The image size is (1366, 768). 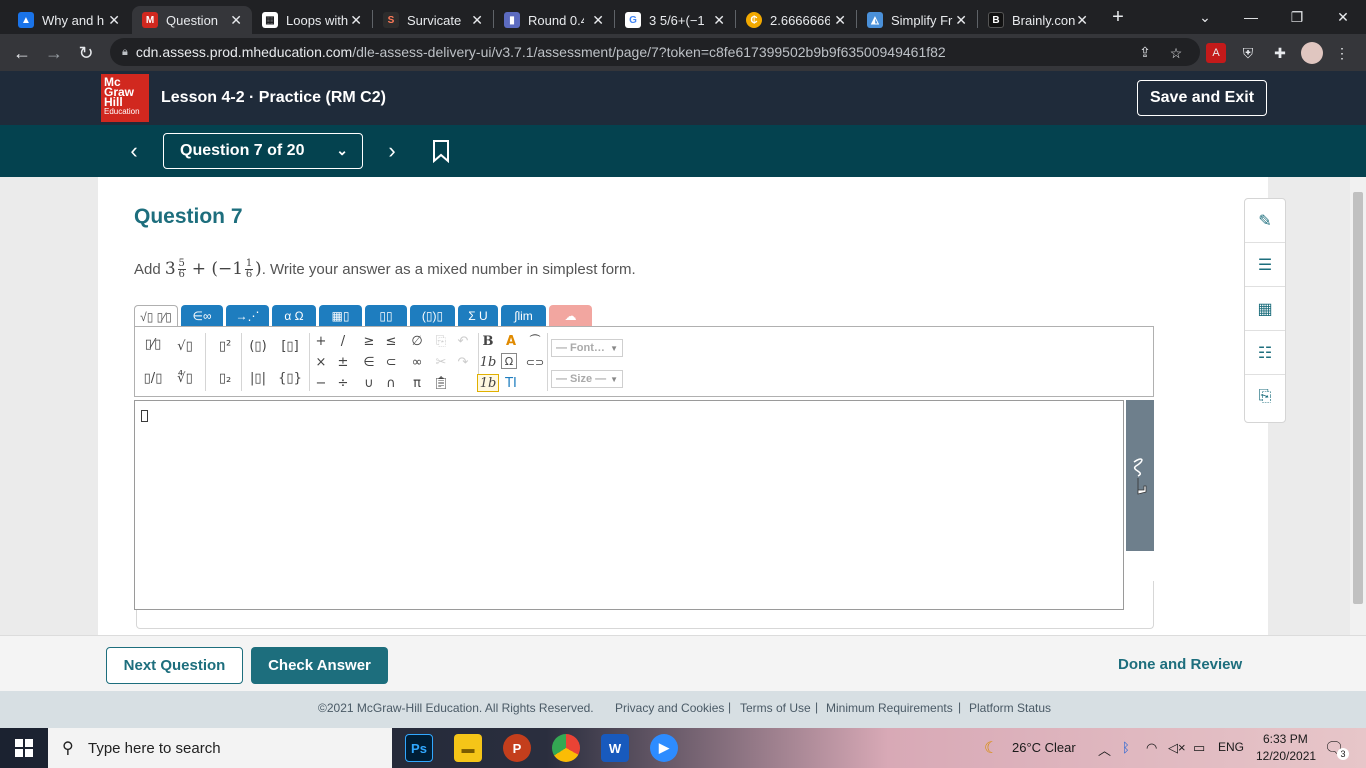 What do you see at coordinates (664, 748) in the screenshot?
I see `zoom-icon: ▶` at bounding box center [664, 748].